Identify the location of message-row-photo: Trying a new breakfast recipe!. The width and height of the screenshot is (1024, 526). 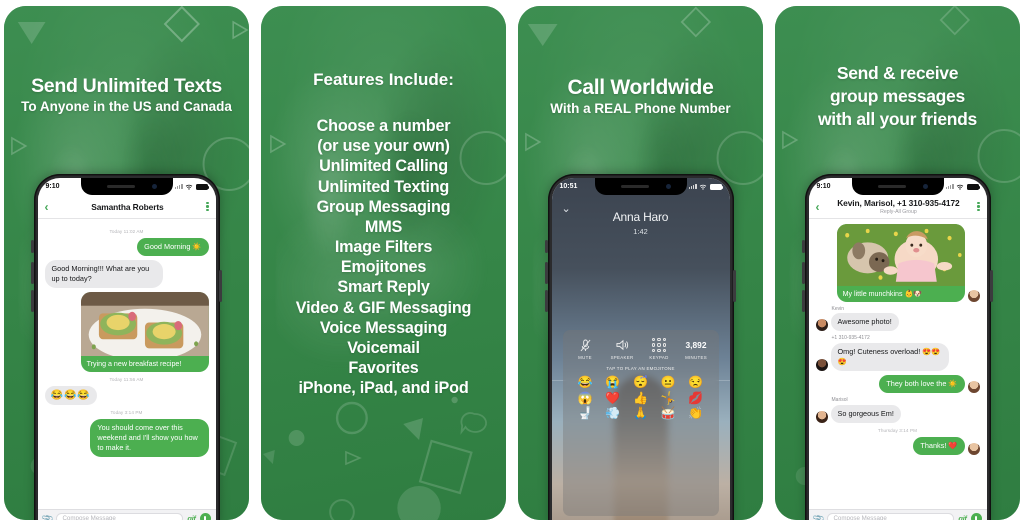
(127, 332).